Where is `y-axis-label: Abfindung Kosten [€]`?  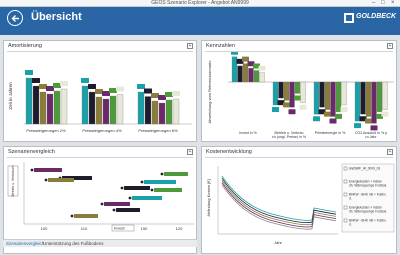
y-axis-label: Abfindung Kosten [€] is located at coordinates (208, 197).